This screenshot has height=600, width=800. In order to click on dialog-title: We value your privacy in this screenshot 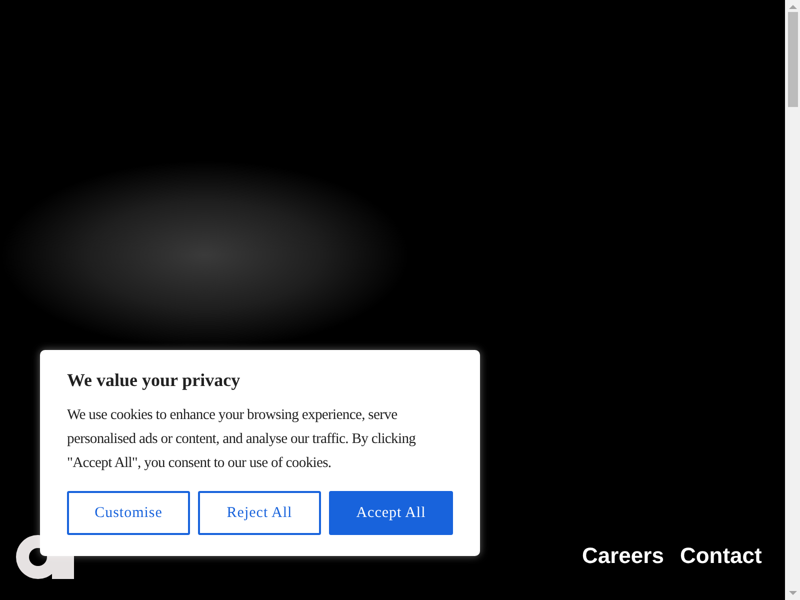, I will do `click(154, 380)`.